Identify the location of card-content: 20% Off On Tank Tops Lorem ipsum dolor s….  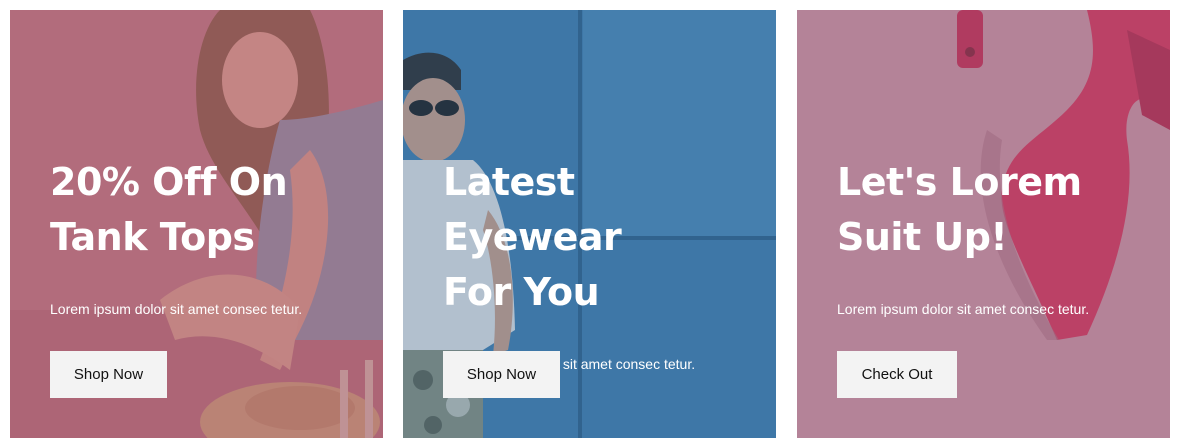
(210, 236).